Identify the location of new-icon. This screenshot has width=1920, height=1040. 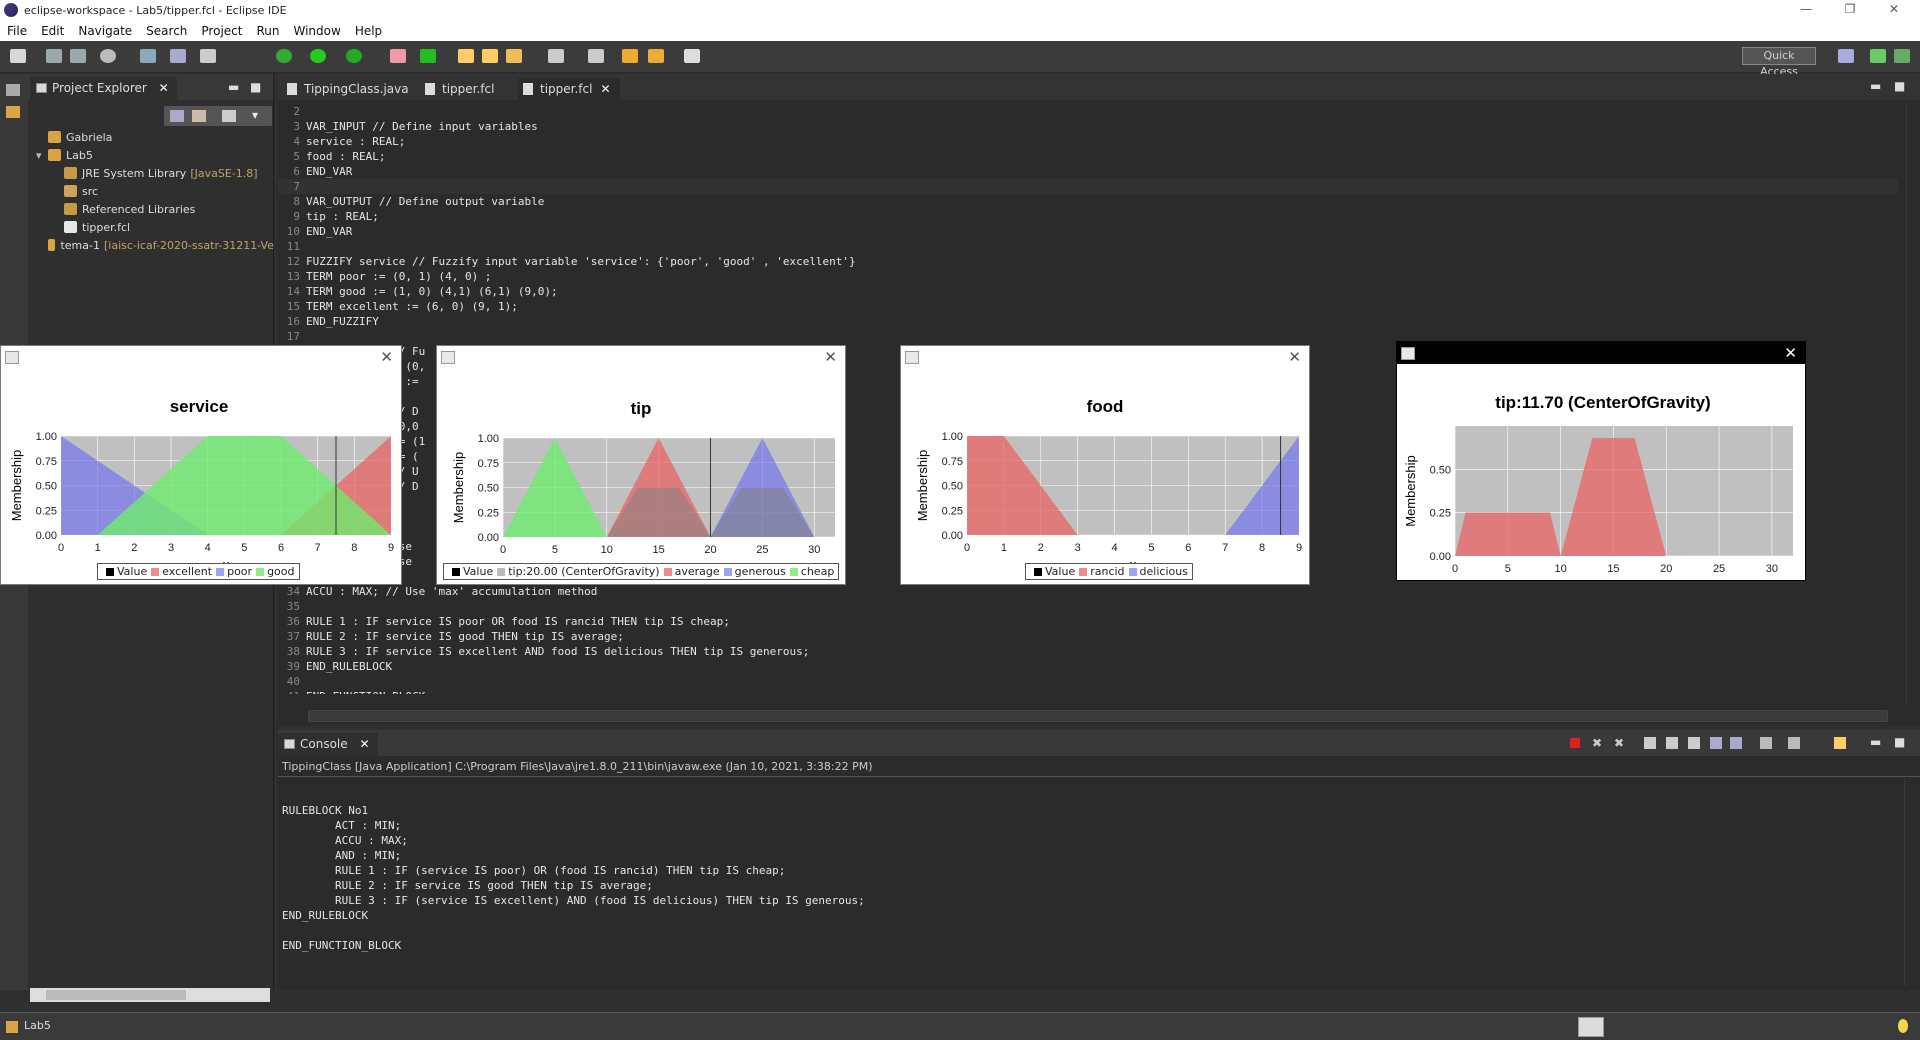
(18, 56).